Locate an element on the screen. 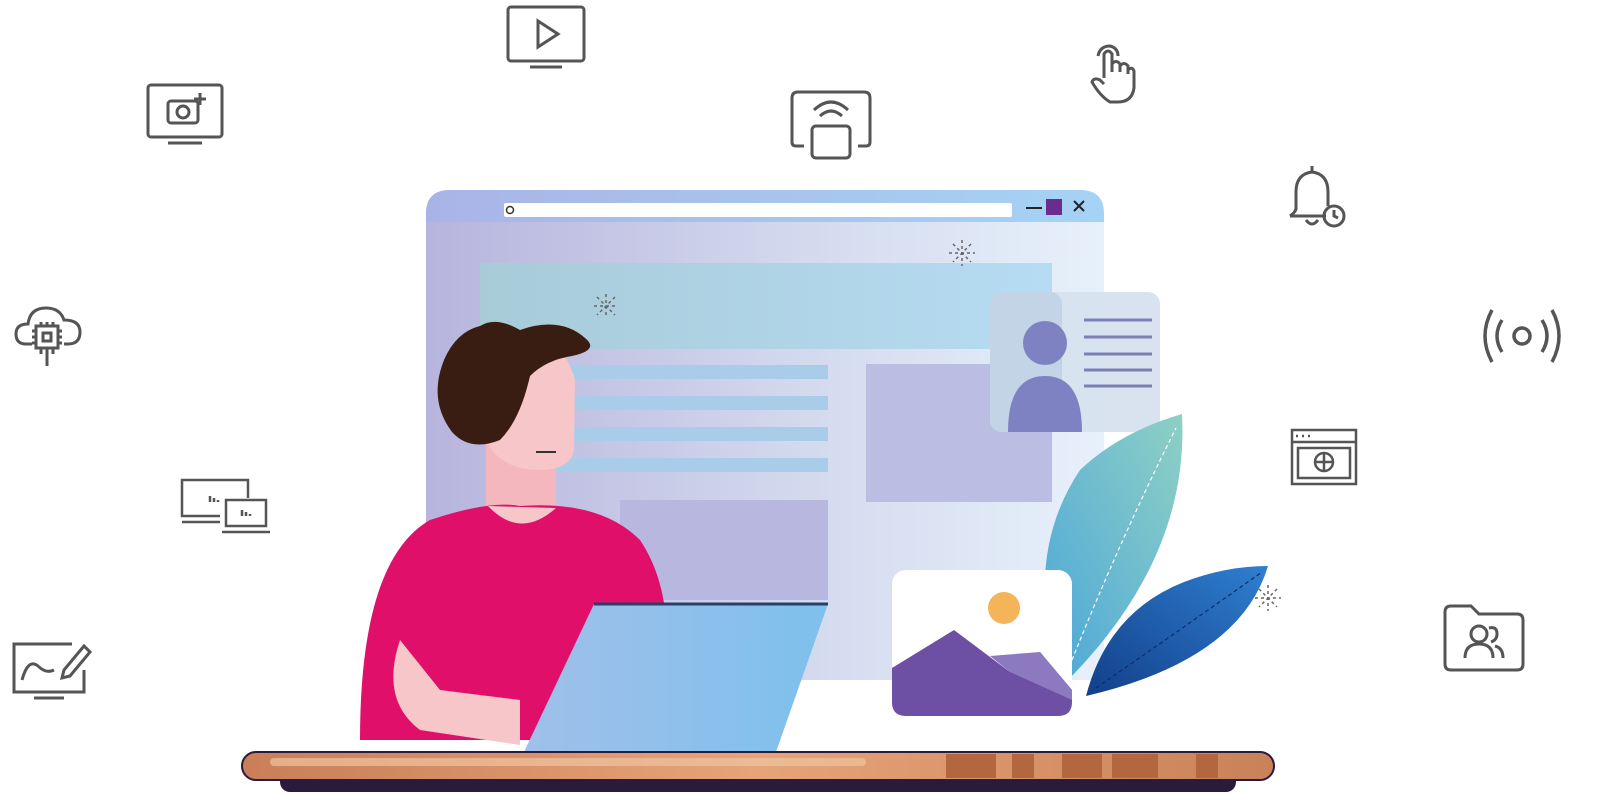 The width and height of the screenshot is (1599, 809). profile-card is located at coordinates (1075, 362).